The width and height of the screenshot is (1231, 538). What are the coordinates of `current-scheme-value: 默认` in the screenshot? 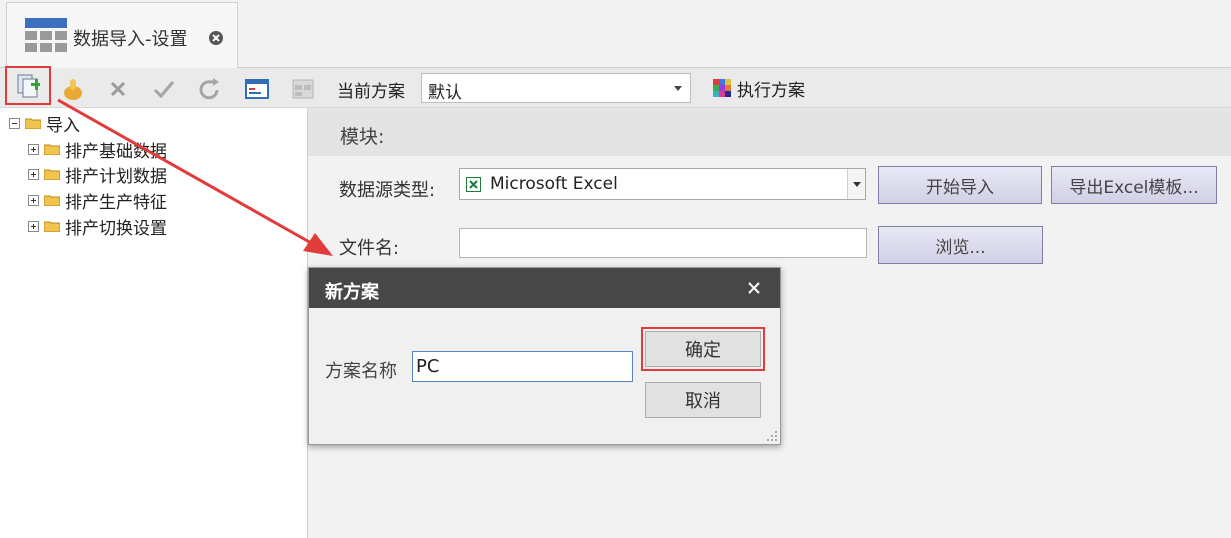 It's located at (445, 93).